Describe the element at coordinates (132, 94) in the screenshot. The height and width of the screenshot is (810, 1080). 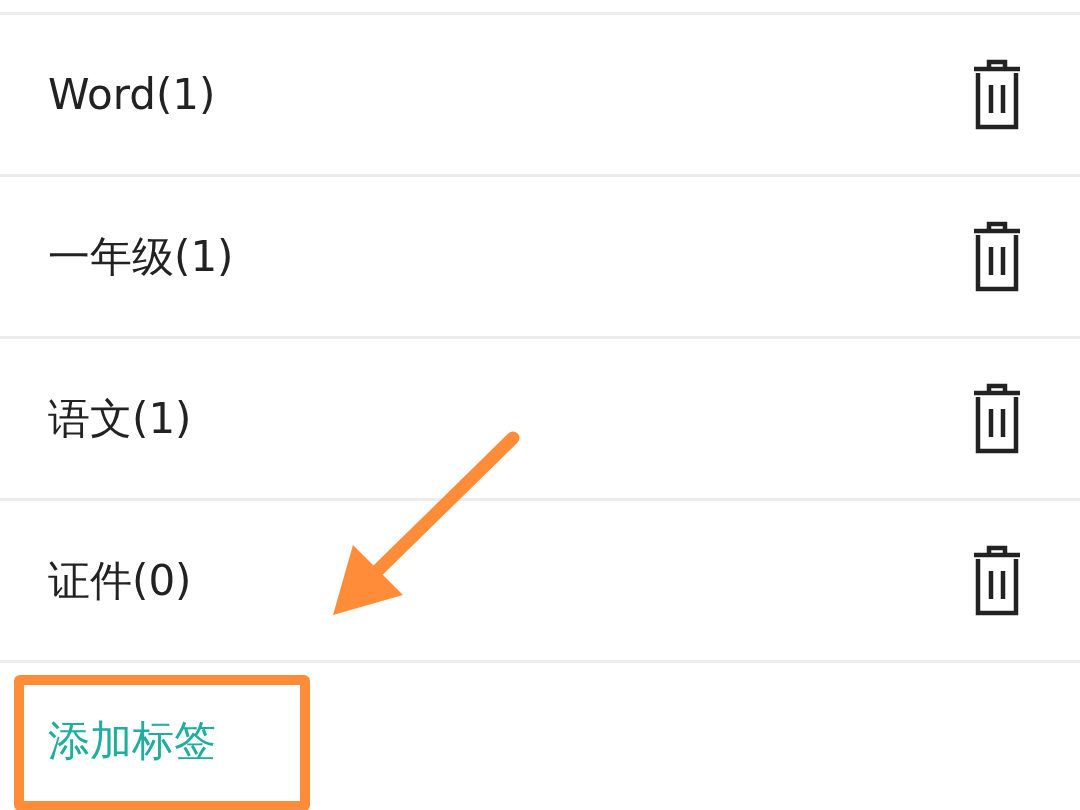
I see `tag-name: Word(1)` at that location.